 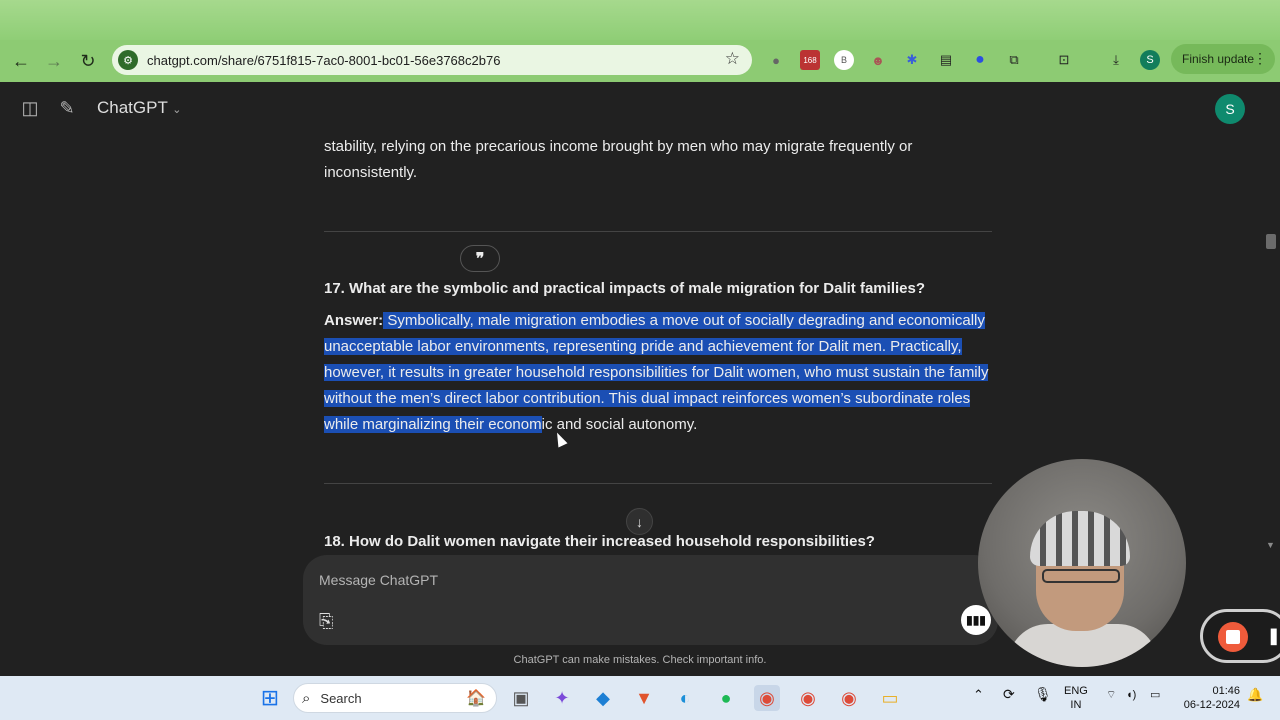 I want to click on browser-tab-strip, so click(x=640, y=20).